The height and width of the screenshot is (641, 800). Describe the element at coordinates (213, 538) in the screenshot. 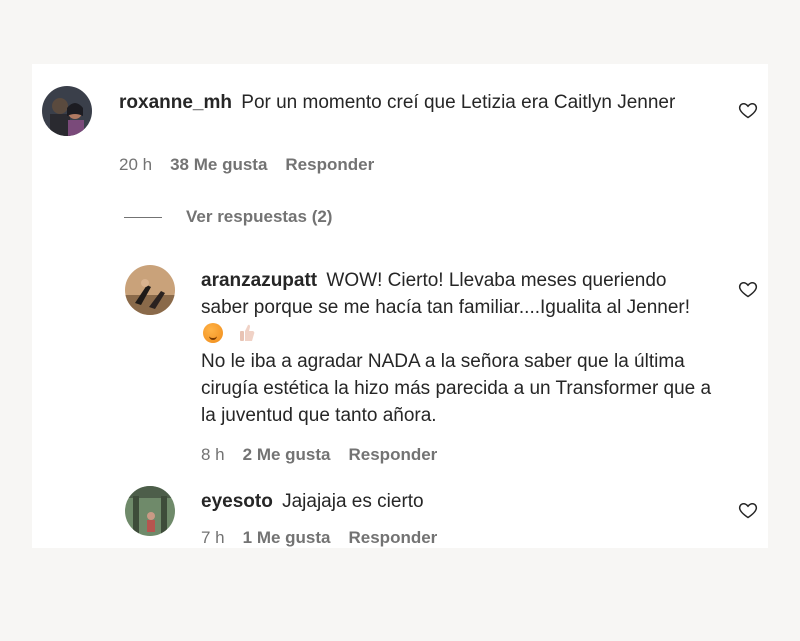

I see `comment-time: 7 h` at that location.